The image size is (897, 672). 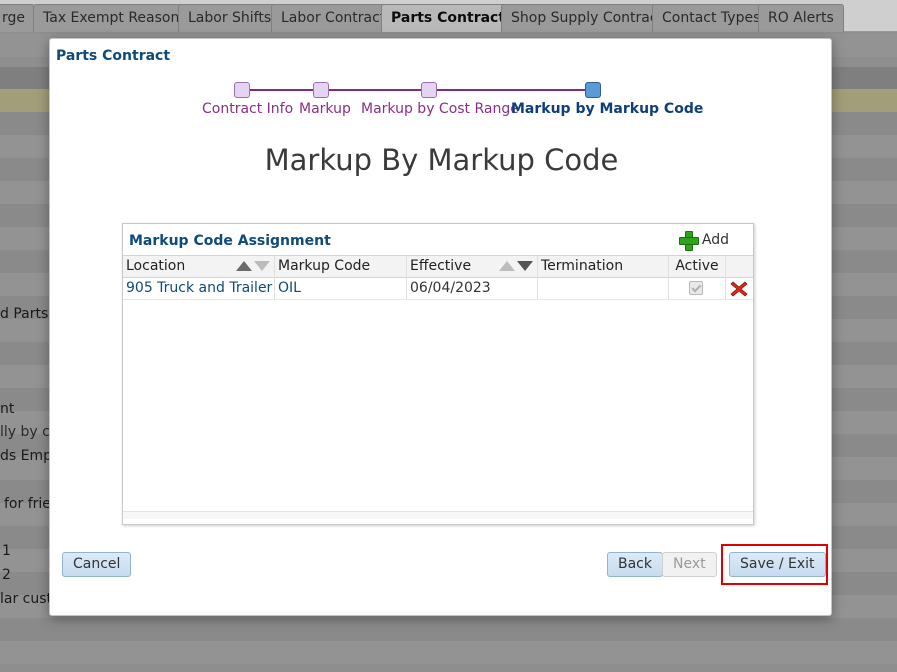 What do you see at coordinates (593, 90) in the screenshot?
I see `wizard-step-markup-code-marker` at bounding box center [593, 90].